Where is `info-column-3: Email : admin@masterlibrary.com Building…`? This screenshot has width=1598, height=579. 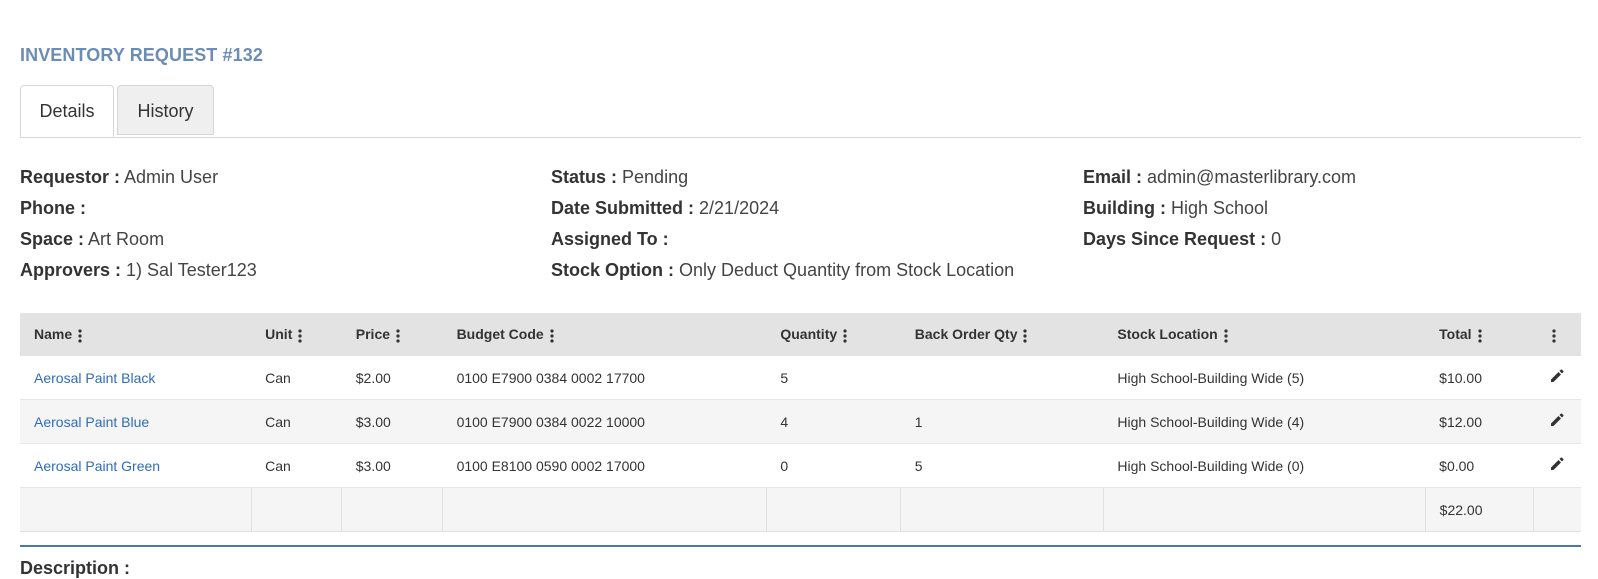
info-column-3: Email : admin@masterlibrary.com Building… is located at coordinates (1219, 208).